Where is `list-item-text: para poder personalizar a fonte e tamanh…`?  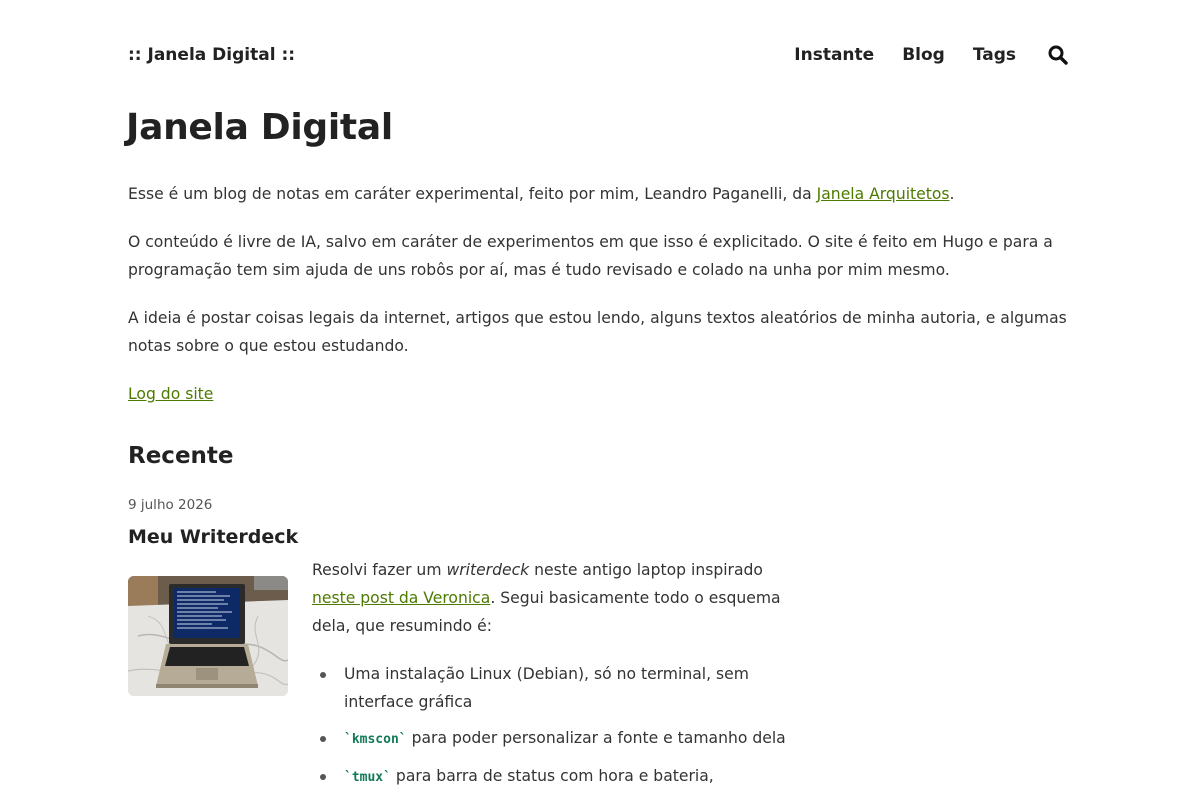 list-item-text: para poder personalizar a fonte e tamanh… is located at coordinates (596, 738).